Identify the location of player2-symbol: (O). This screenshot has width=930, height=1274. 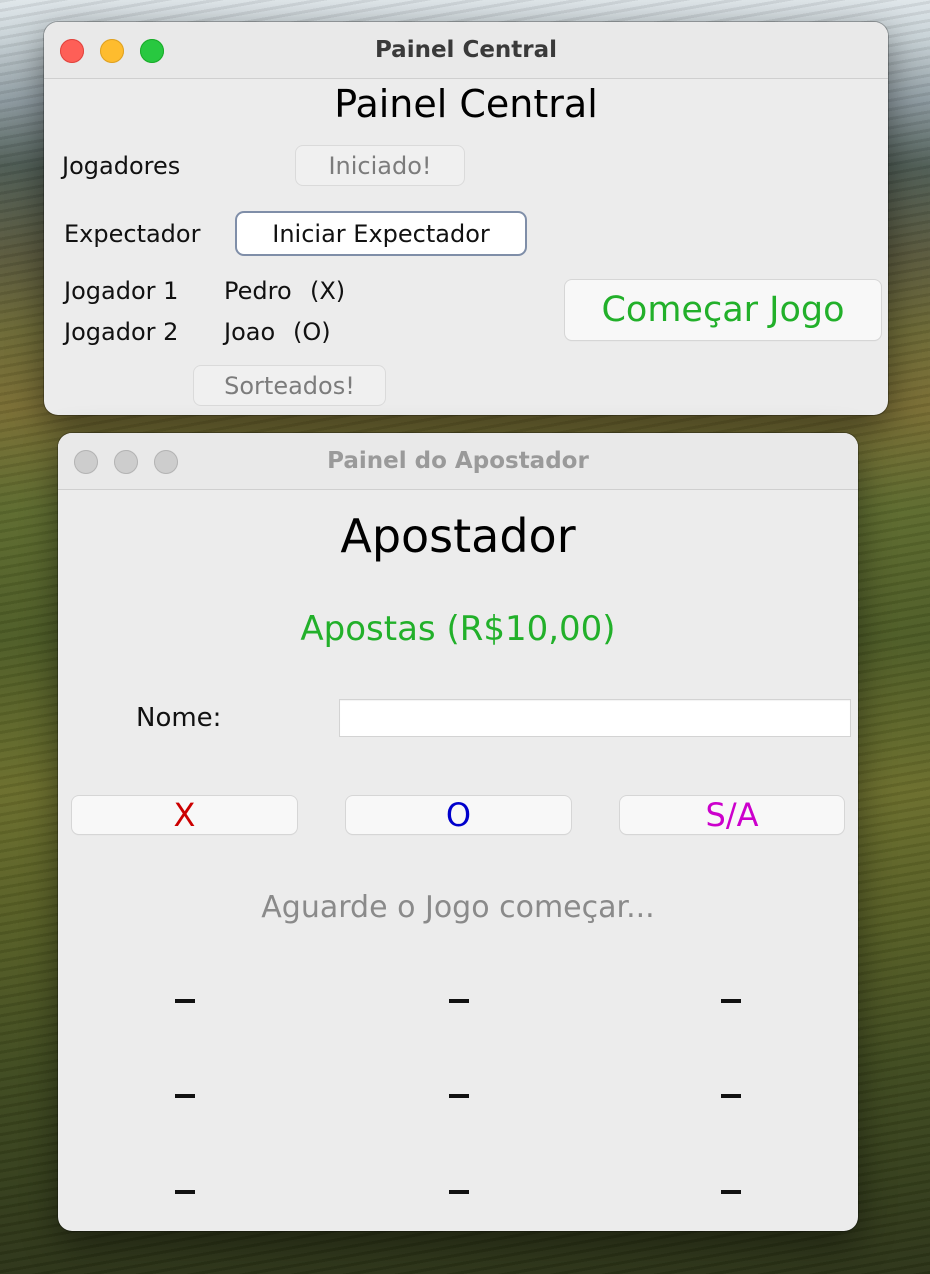
(312, 332).